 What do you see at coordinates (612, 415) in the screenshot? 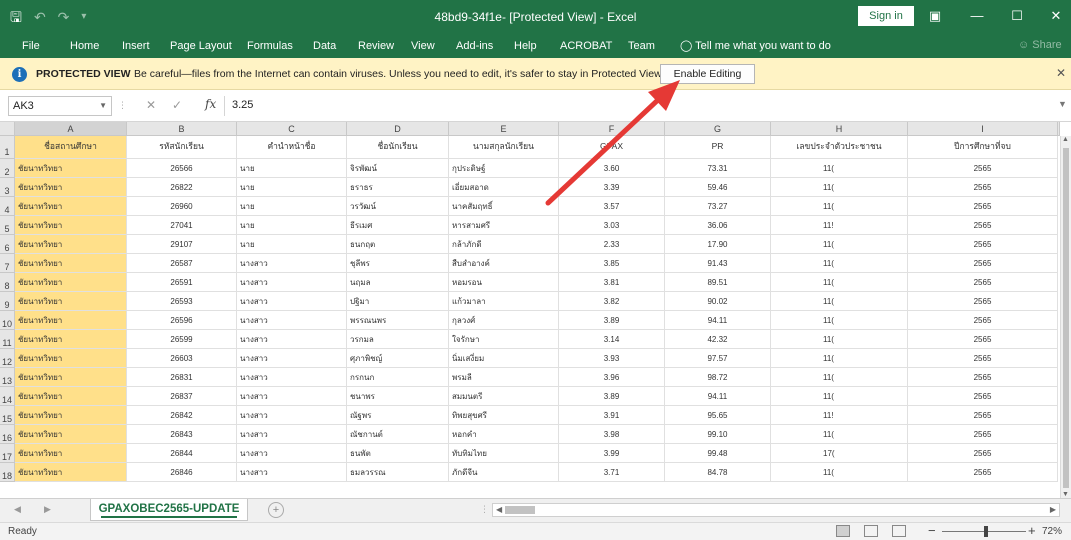
I see `grid-cell: 3.91` at bounding box center [612, 415].